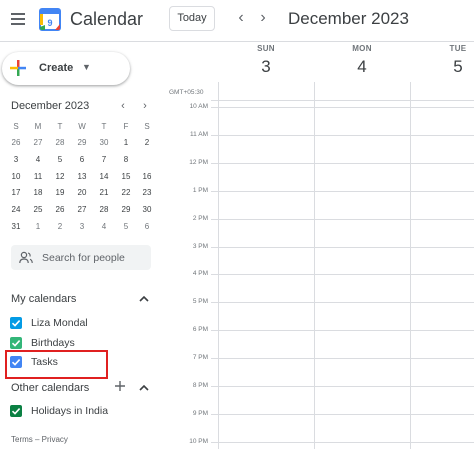  I want to click on chevron-down-icon: ▼, so click(86, 67).